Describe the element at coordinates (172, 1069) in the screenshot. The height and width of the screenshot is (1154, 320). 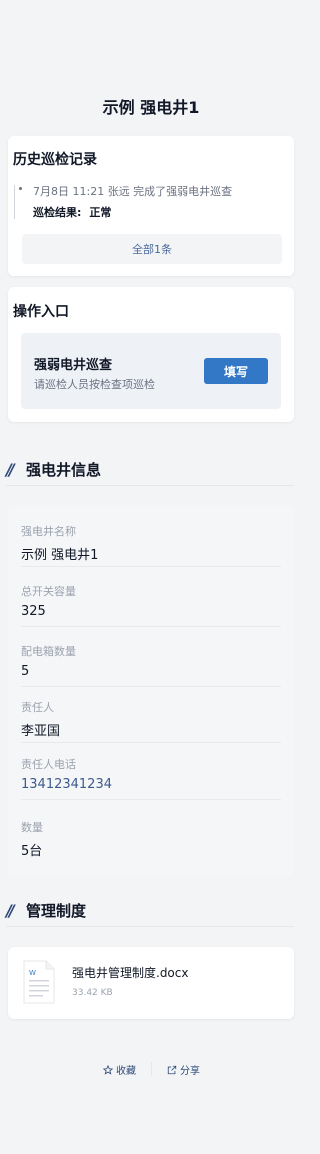
I see `share-icon` at that location.